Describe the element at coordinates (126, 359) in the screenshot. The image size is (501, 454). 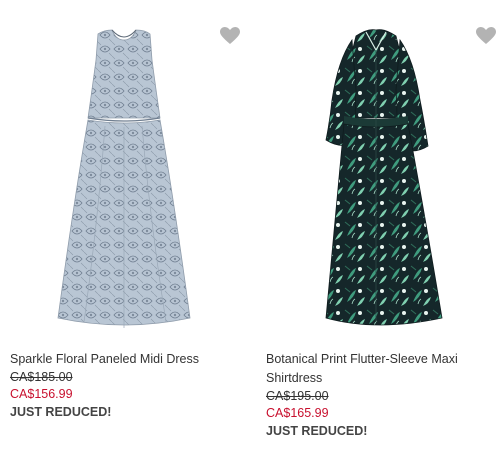
I see `product-name-link: Sparkle Floral Paneled Midi Dress` at that location.